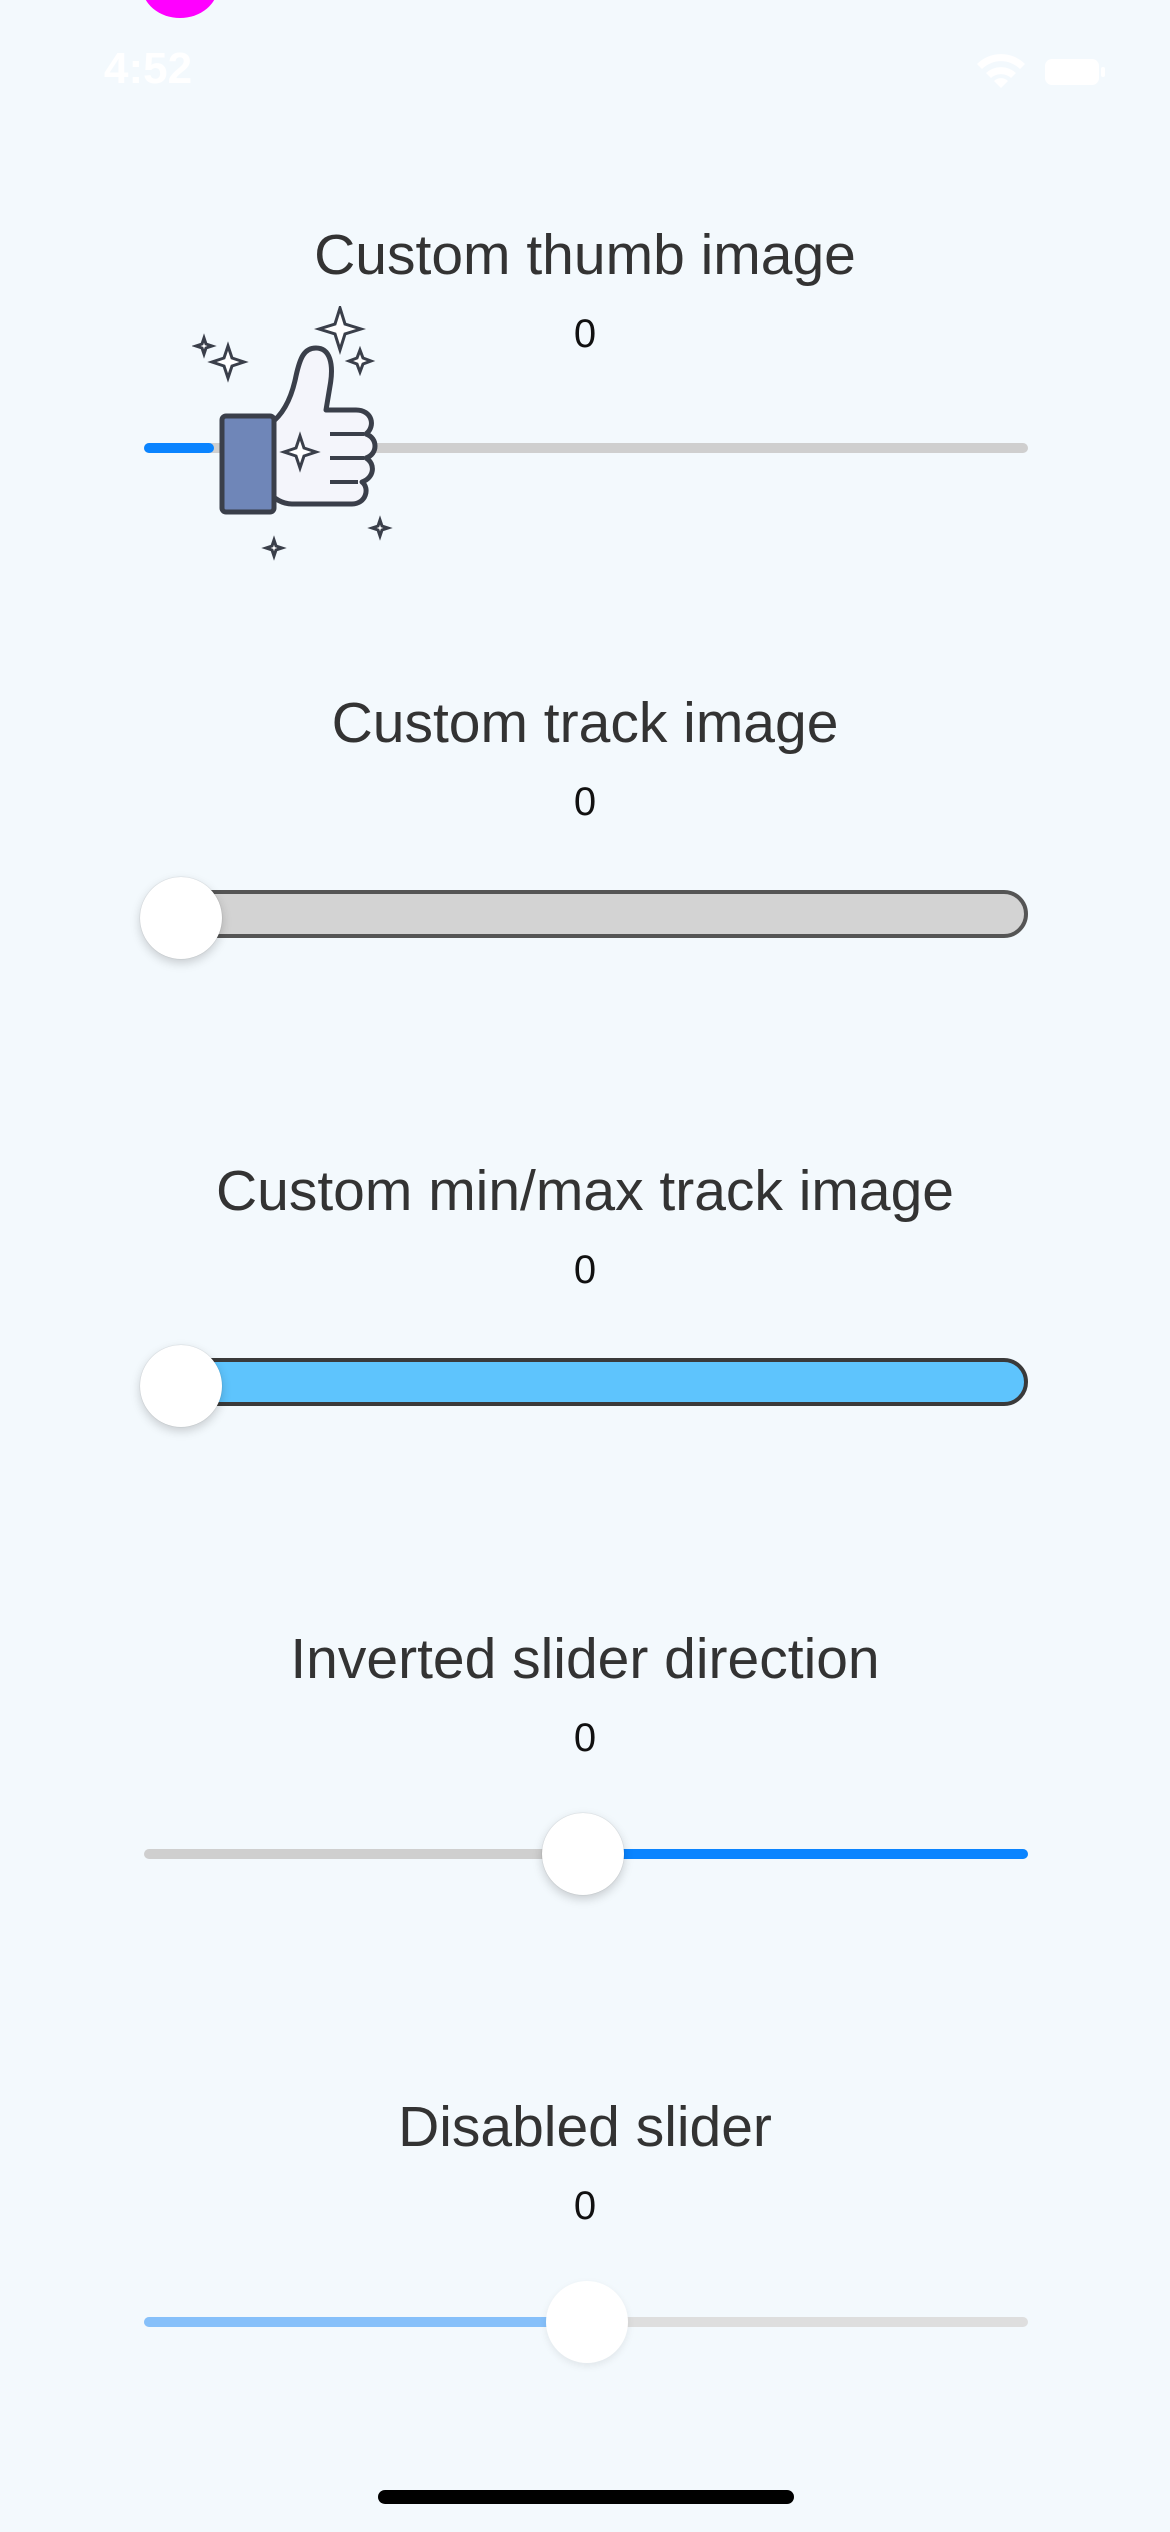  Describe the element at coordinates (585, 1738) in the screenshot. I see `section-value-inverted-slider: 0` at that location.